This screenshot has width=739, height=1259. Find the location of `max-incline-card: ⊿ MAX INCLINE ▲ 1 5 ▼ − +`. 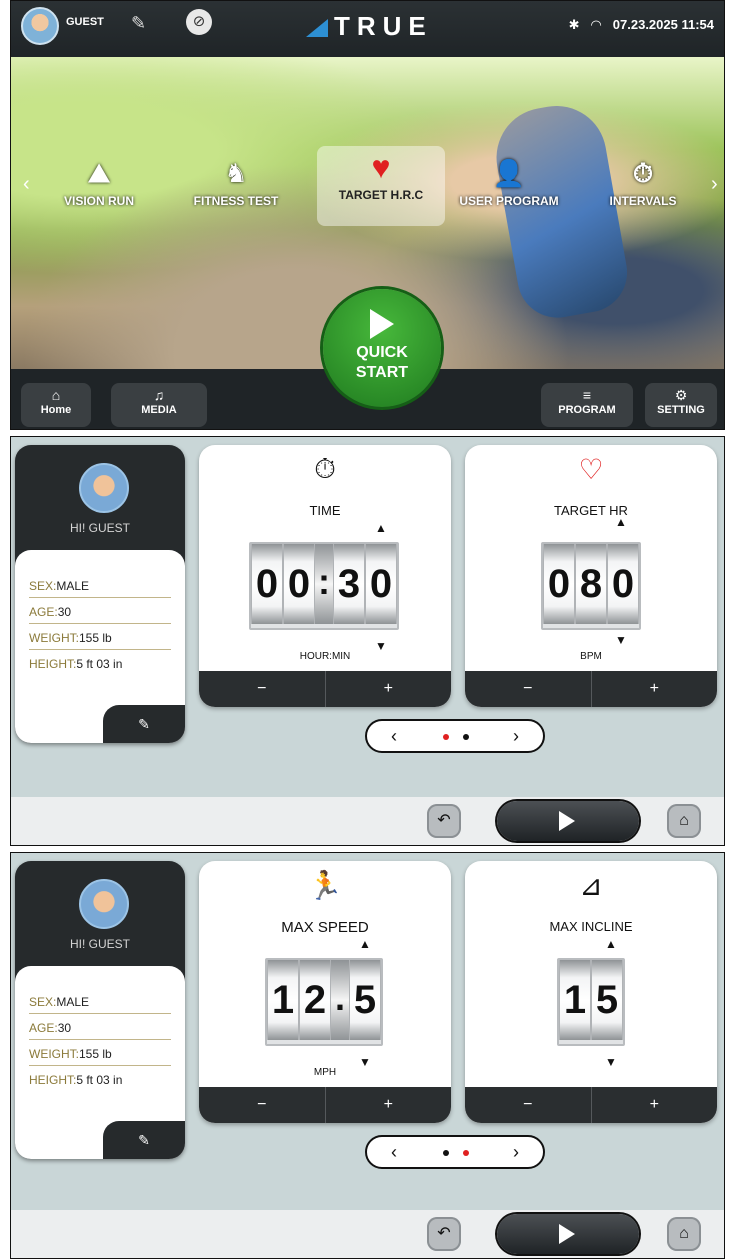

max-incline-card: ⊿ MAX INCLINE ▲ 1 5 ▼ − + is located at coordinates (591, 992).